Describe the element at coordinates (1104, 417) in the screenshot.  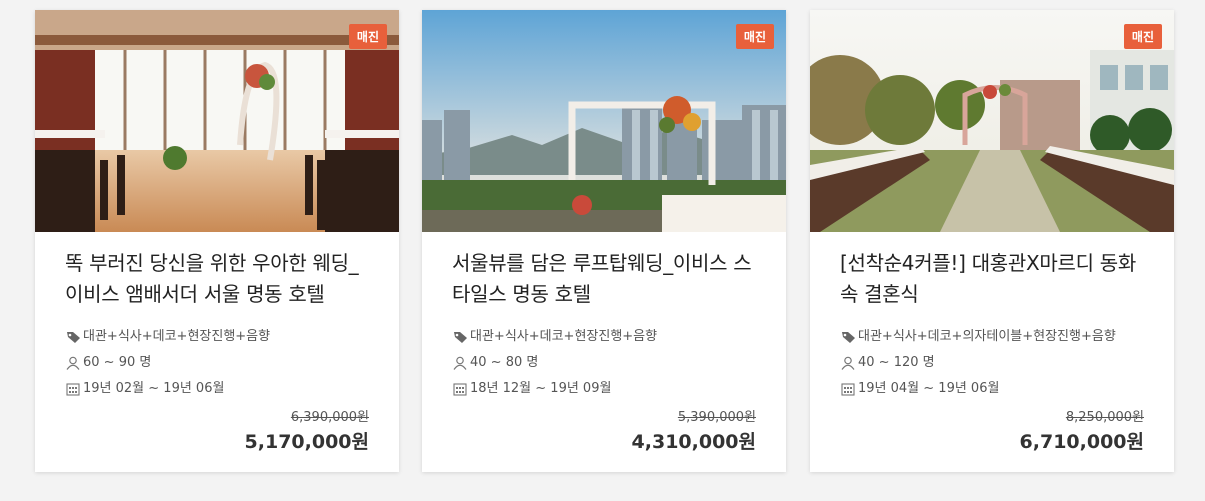
I see `original-price: 8,250,000원` at that location.